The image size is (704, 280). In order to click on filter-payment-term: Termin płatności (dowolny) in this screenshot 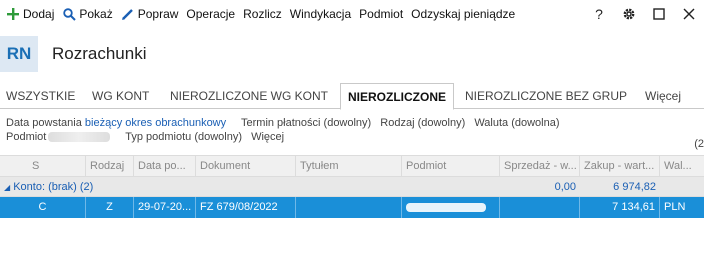, I will do `click(306, 123)`.